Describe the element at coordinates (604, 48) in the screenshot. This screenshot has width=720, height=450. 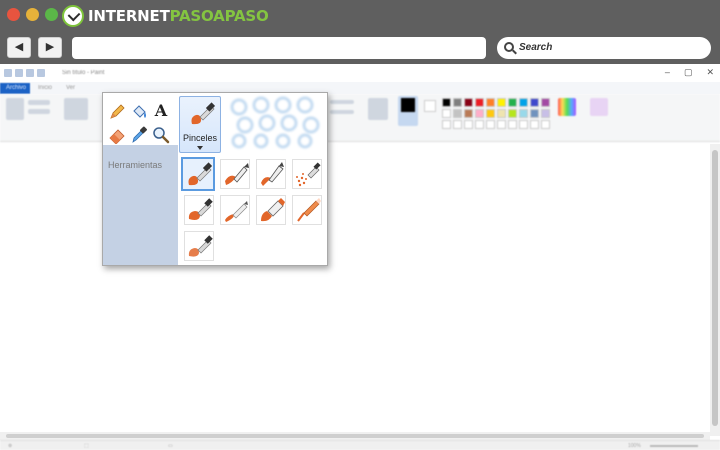
I see `search-input: Search` at that location.